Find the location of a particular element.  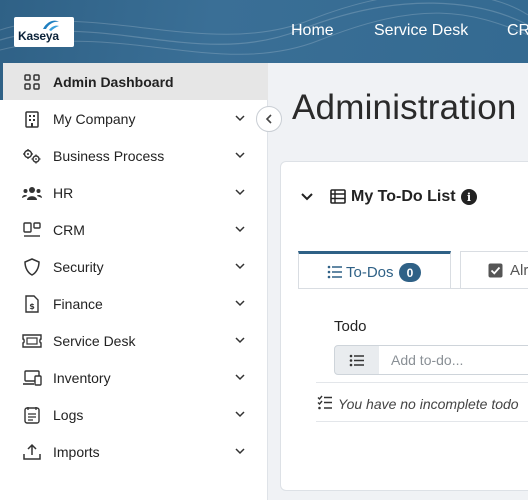

sidebar-item-admin-dashboard: Admin Dashboard is located at coordinates (134, 81).